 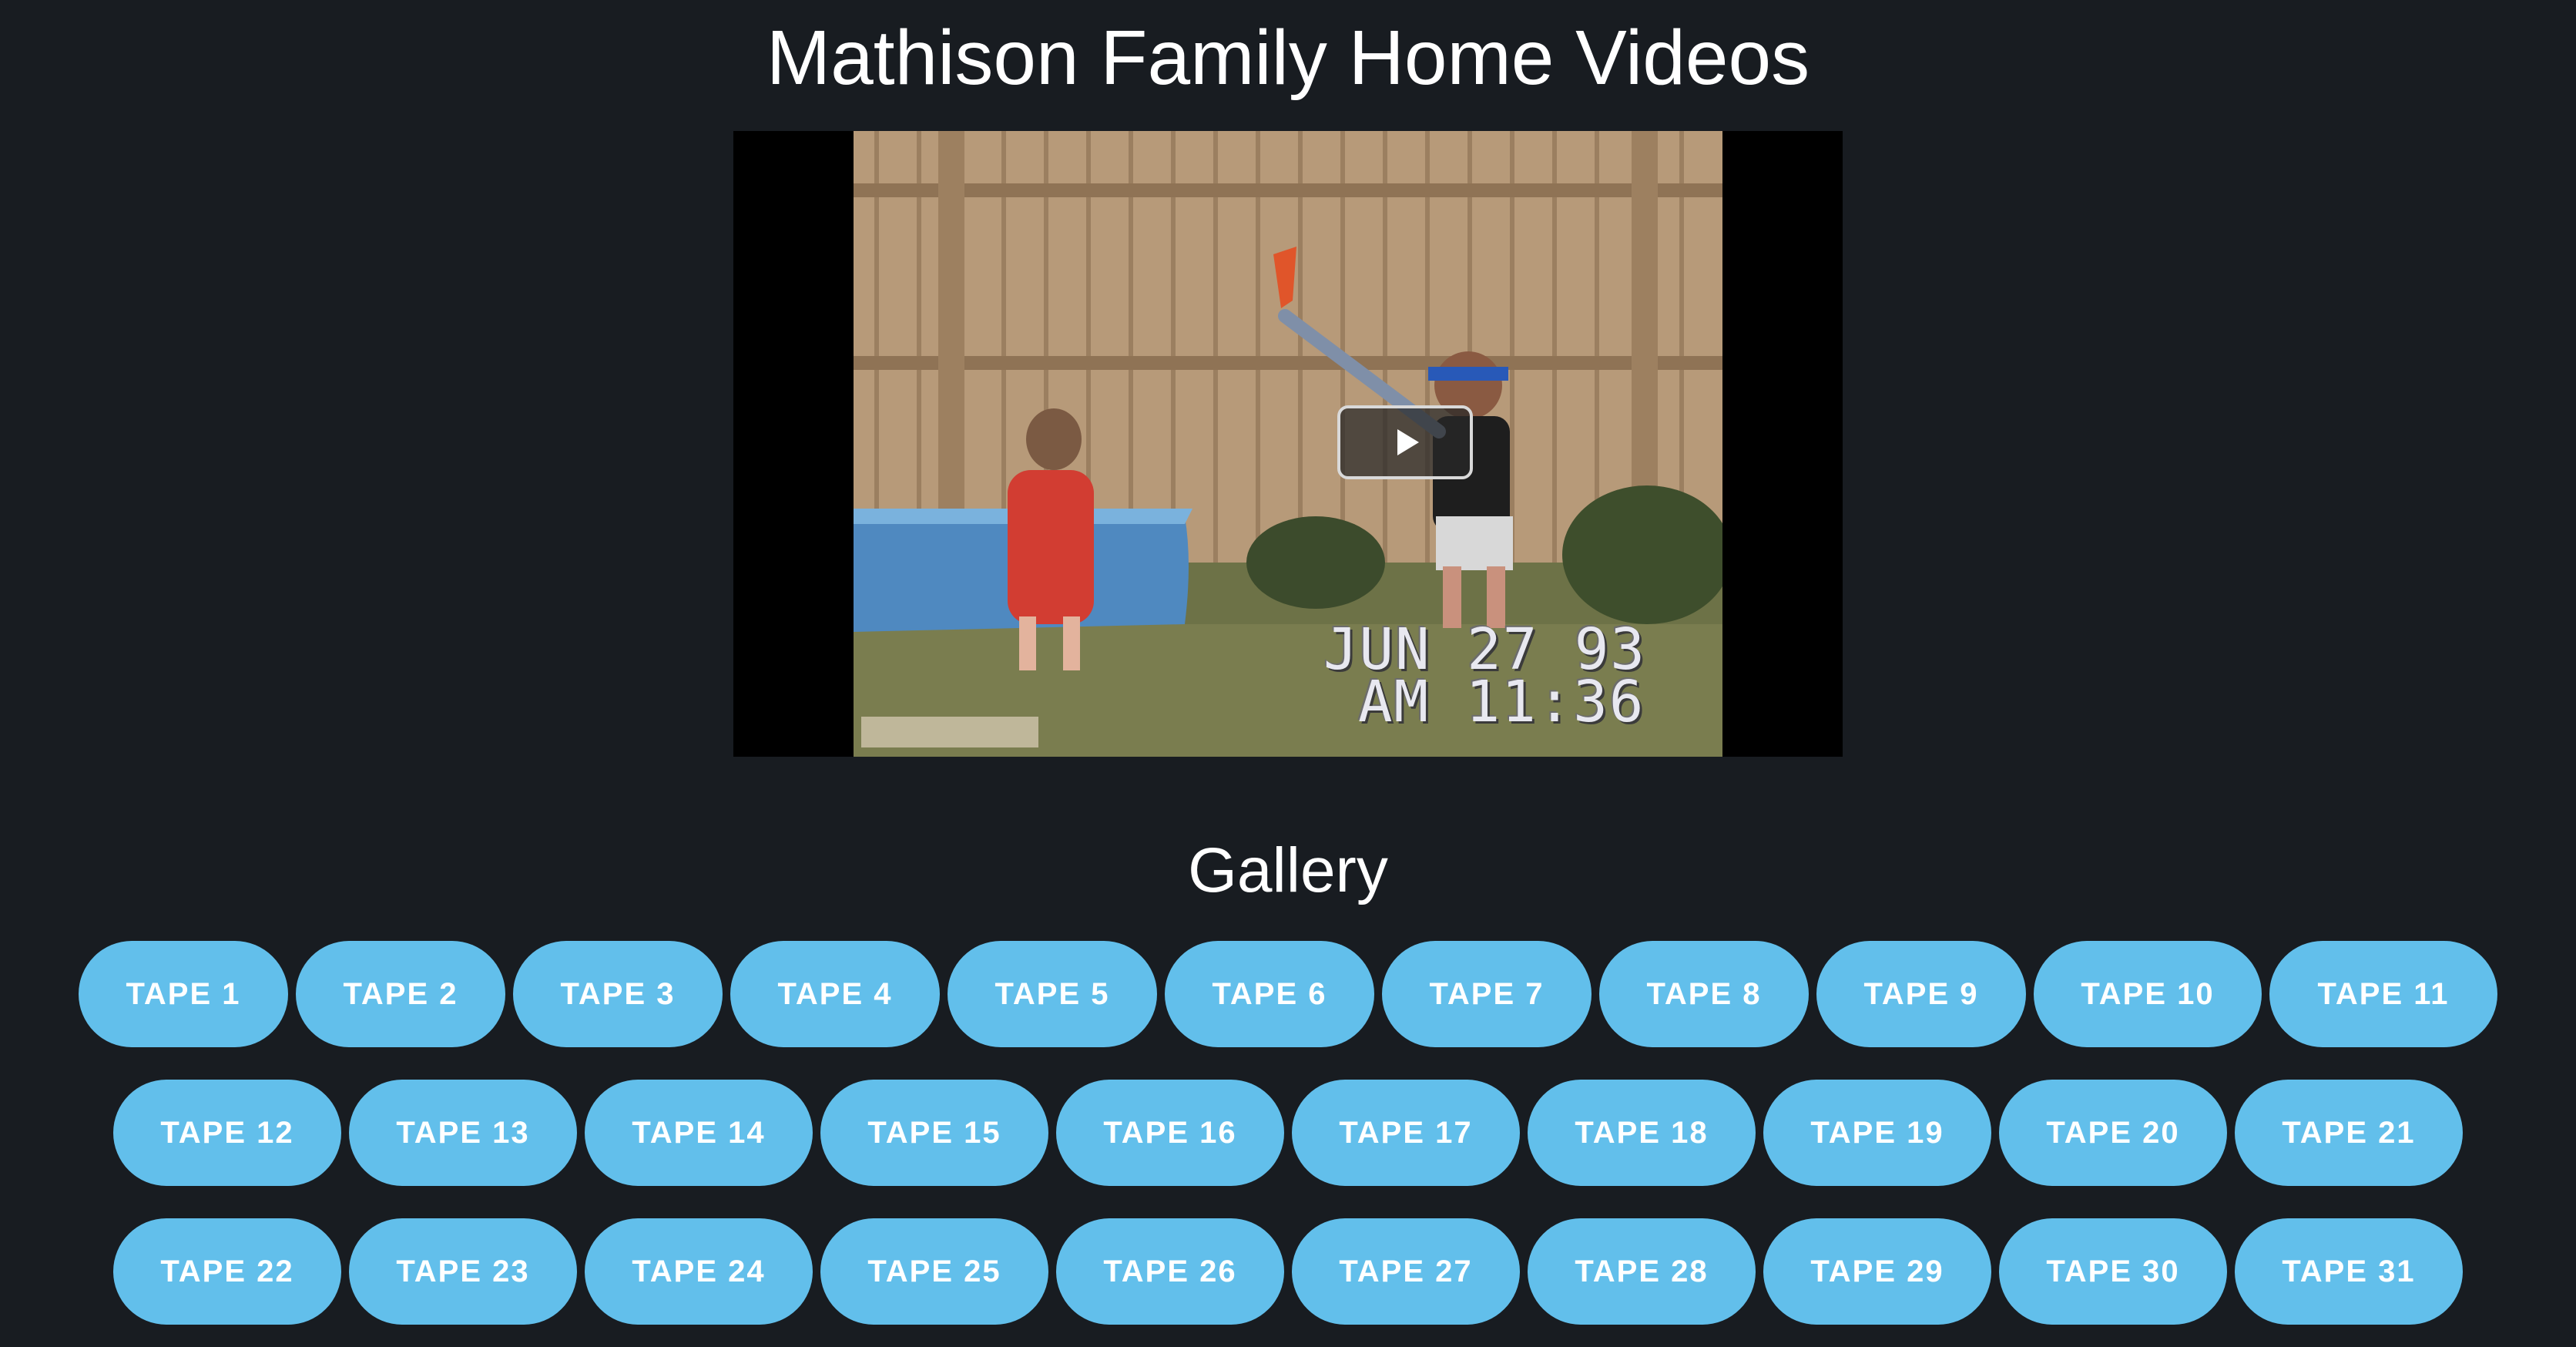 I want to click on tape-button: TAPE 17, so click(x=1406, y=1133).